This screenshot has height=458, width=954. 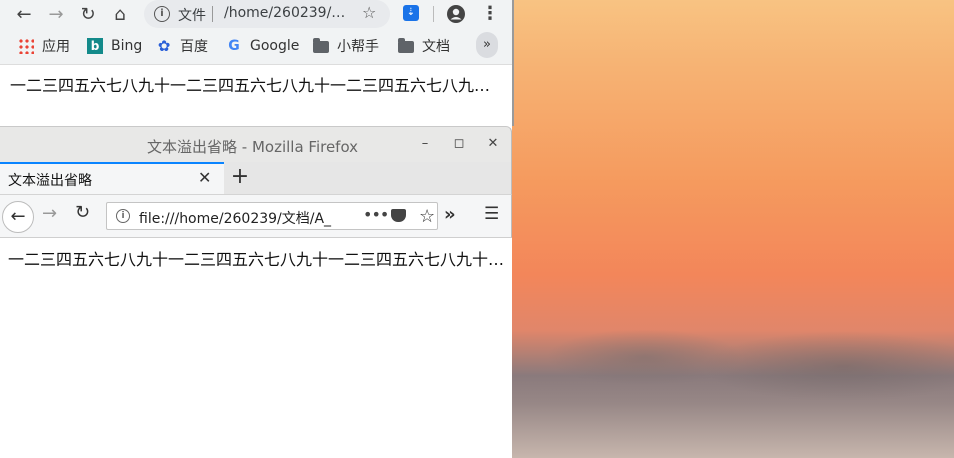 I want to click on bookmarks-more-button: », so click(x=487, y=45).